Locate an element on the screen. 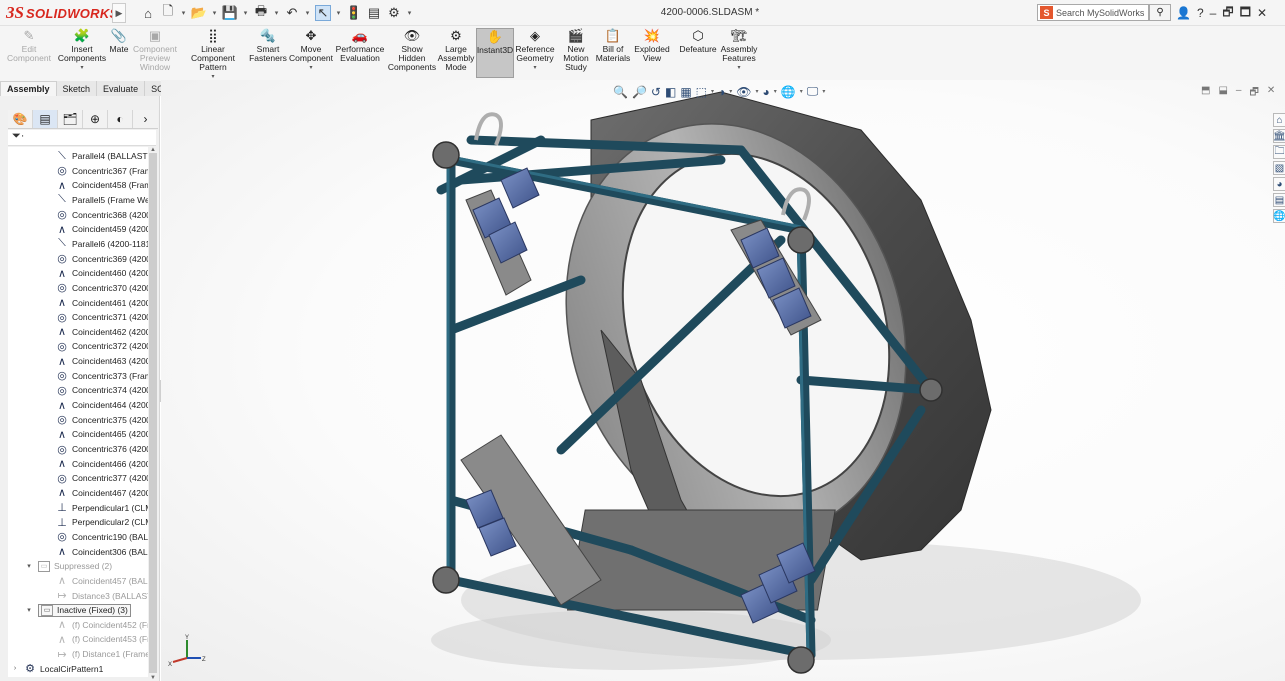 The height and width of the screenshot is (681, 1285). view-orientation-dropdown: ▾ is located at coordinates (712, 91).